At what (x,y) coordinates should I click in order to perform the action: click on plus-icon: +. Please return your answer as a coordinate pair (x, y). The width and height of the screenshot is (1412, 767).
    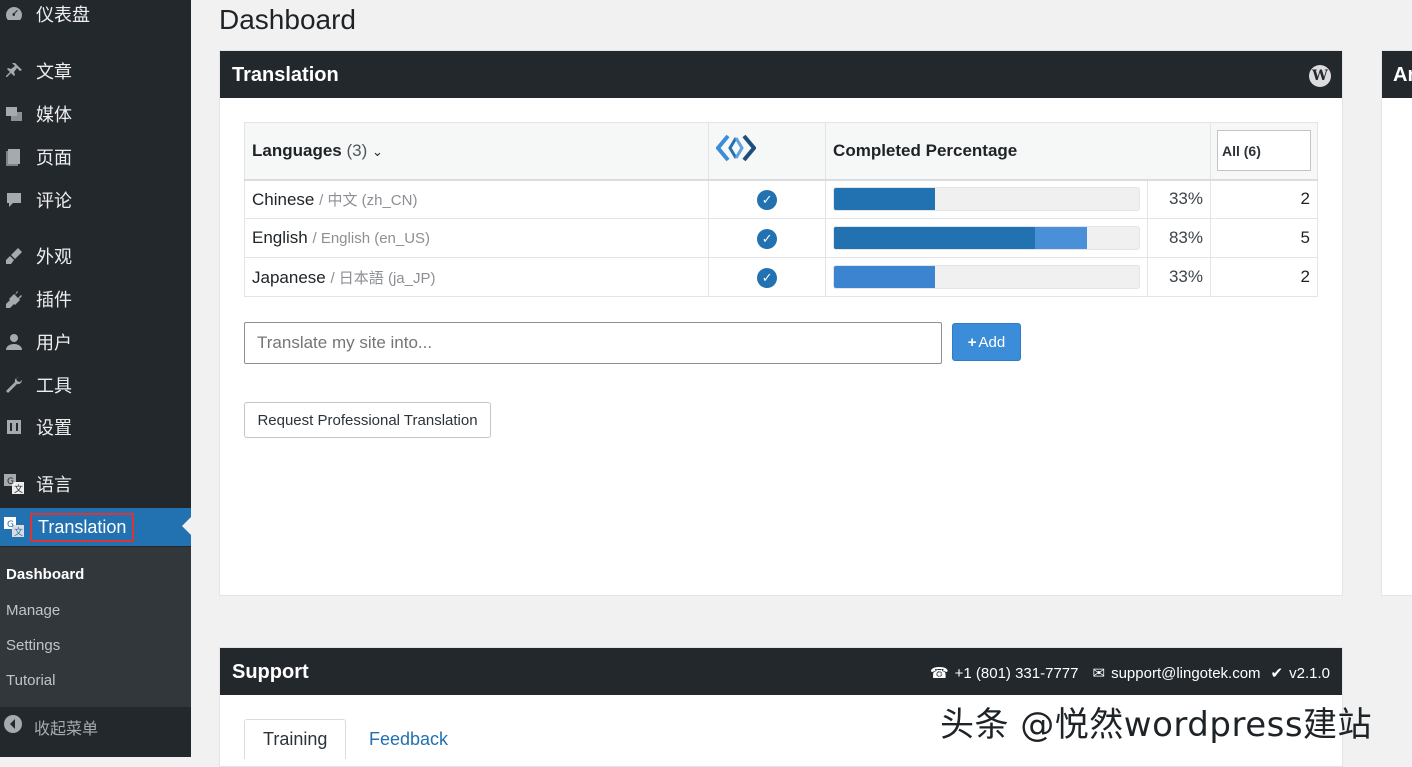
    Looking at the image, I should click on (972, 342).